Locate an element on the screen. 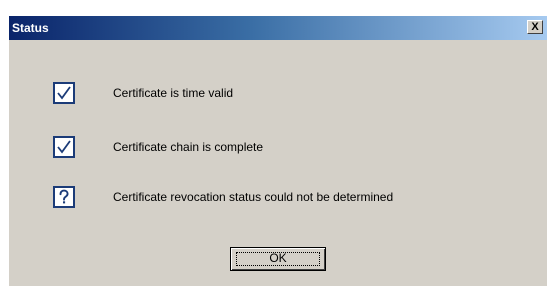 The height and width of the screenshot is (286, 547). dialog-title: Status is located at coordinates (30, 28).